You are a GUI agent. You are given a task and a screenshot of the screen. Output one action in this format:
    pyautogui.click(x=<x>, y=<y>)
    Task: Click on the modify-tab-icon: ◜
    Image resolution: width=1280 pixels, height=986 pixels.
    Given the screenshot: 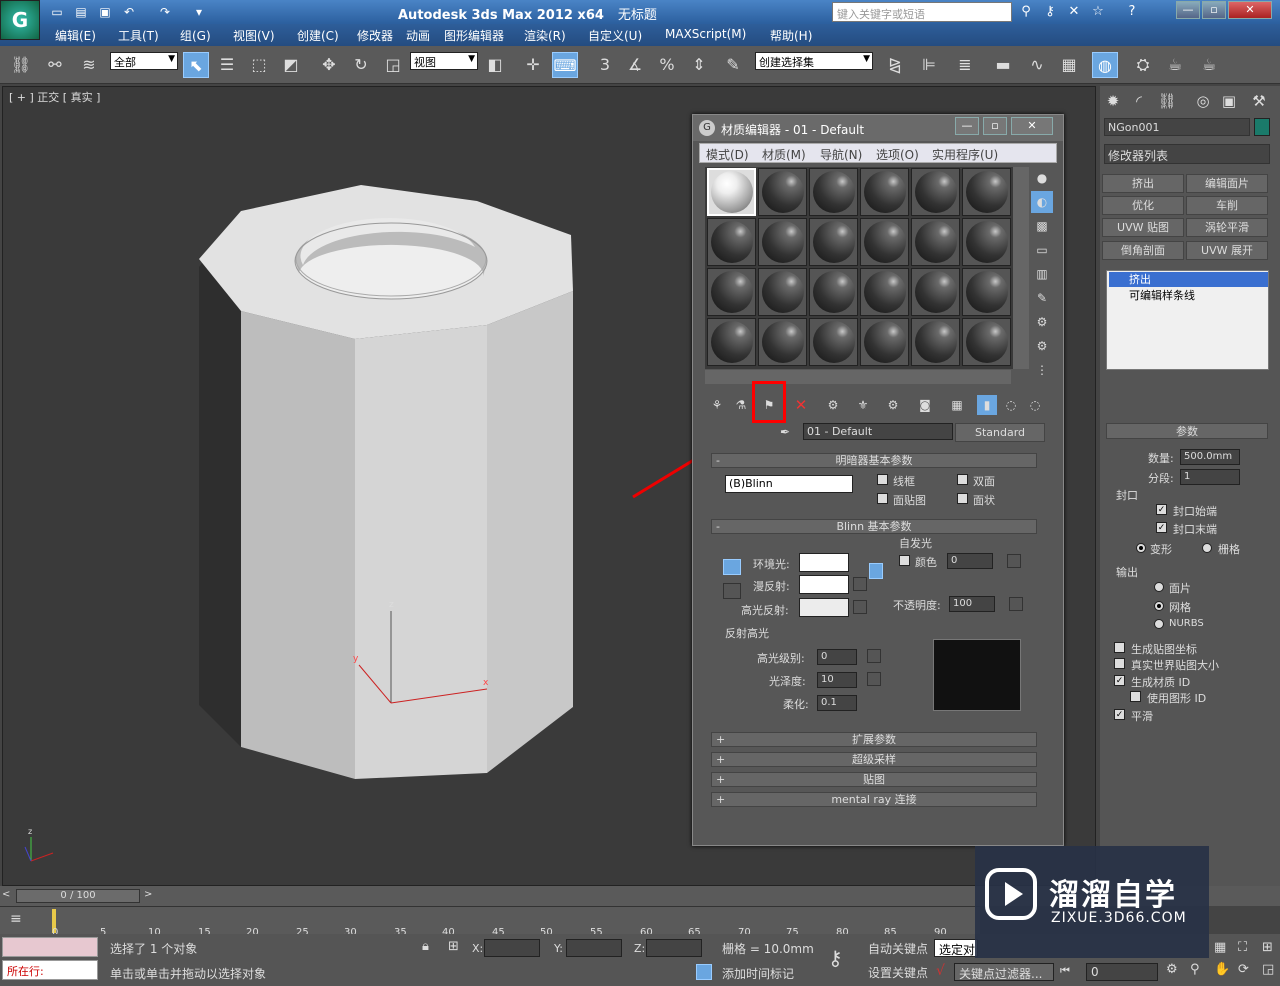 What is the action you would take?
    pyautogui.click(x=1139, y=101)
    